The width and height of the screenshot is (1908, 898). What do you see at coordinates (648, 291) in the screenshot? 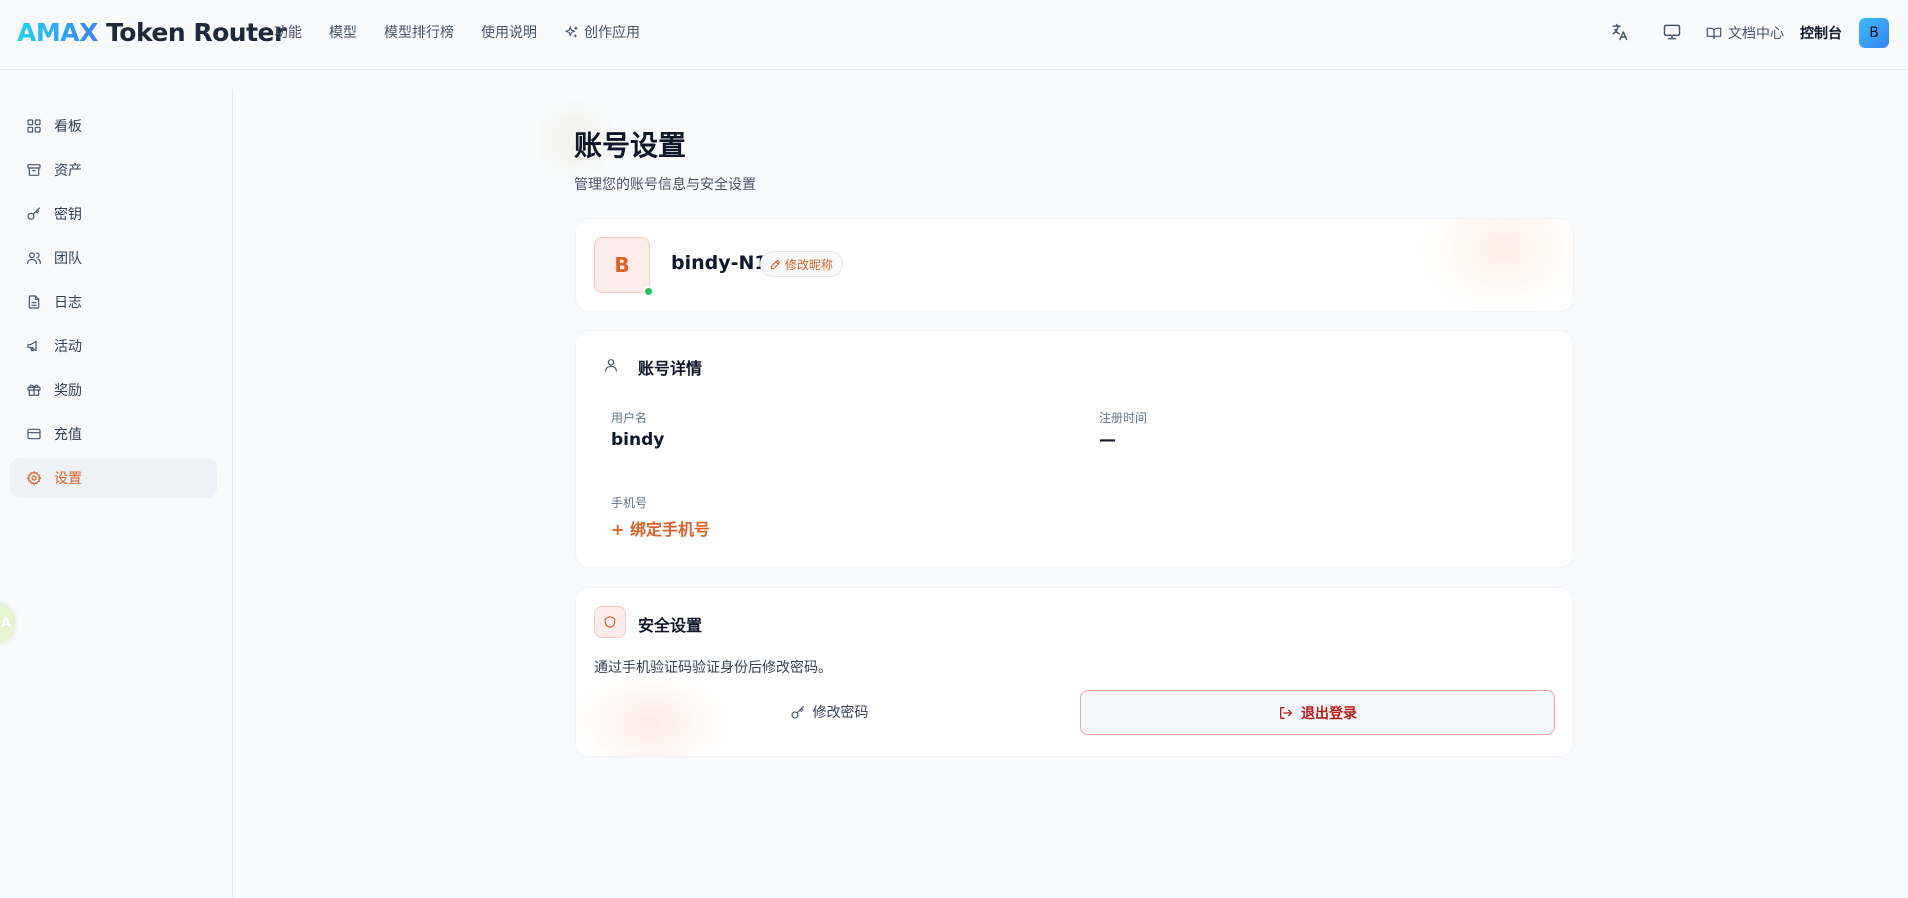
I see `online-status-dot` at bounding box center [648, 291].